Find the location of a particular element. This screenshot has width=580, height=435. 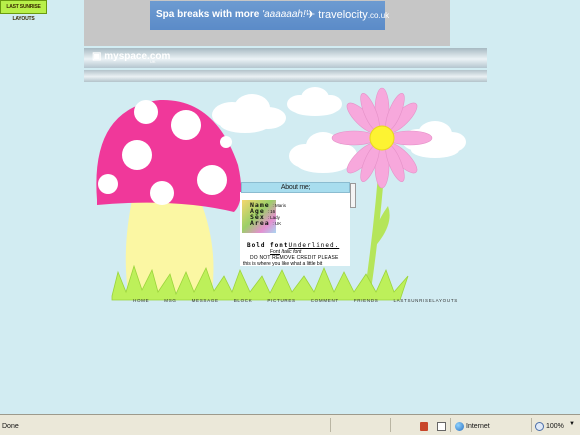

status-text: Done is located at coordinates (10, 426).